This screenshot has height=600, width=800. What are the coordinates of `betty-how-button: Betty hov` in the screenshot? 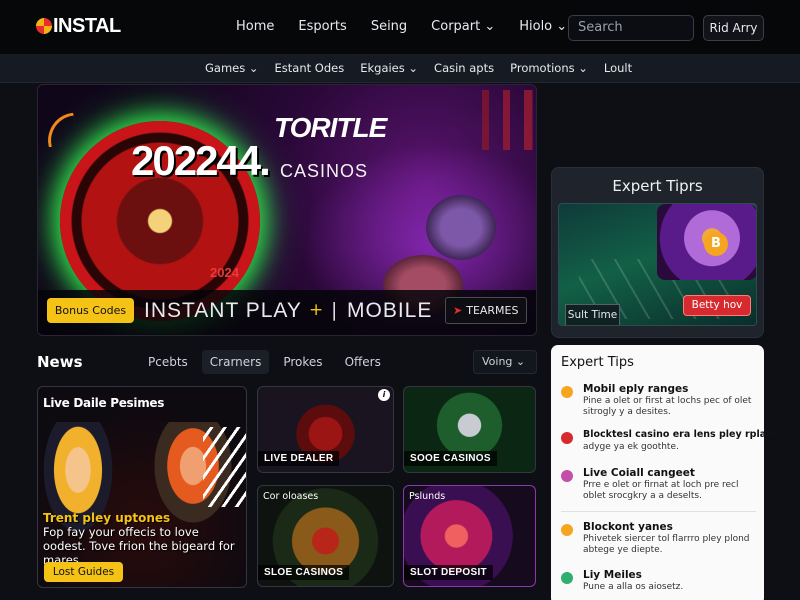 It's located at (717, 305).